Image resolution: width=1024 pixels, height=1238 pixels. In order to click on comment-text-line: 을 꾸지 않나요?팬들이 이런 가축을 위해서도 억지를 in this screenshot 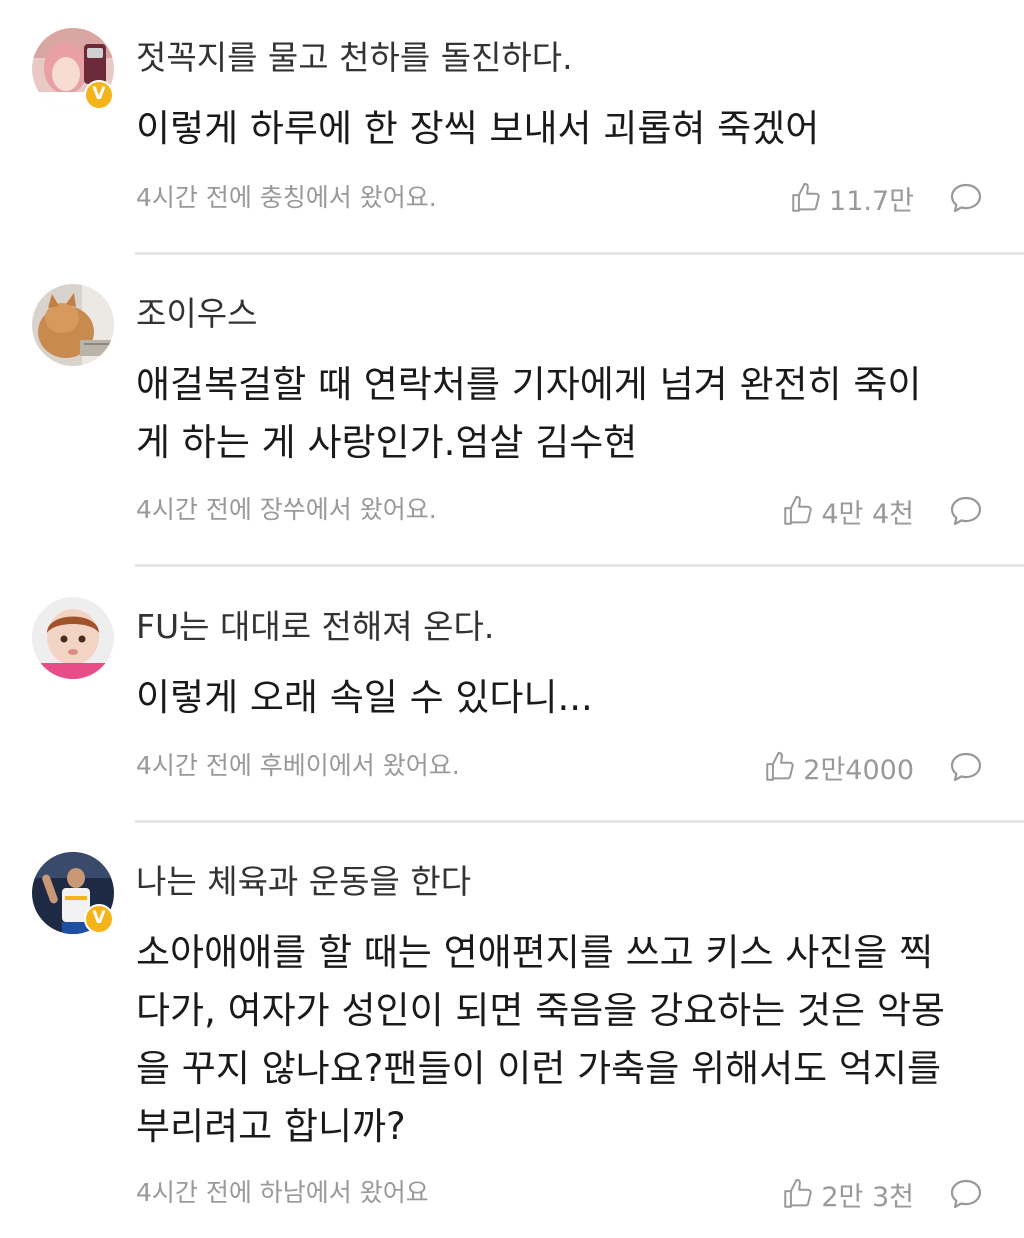, I will do `click(539, 1068)`.